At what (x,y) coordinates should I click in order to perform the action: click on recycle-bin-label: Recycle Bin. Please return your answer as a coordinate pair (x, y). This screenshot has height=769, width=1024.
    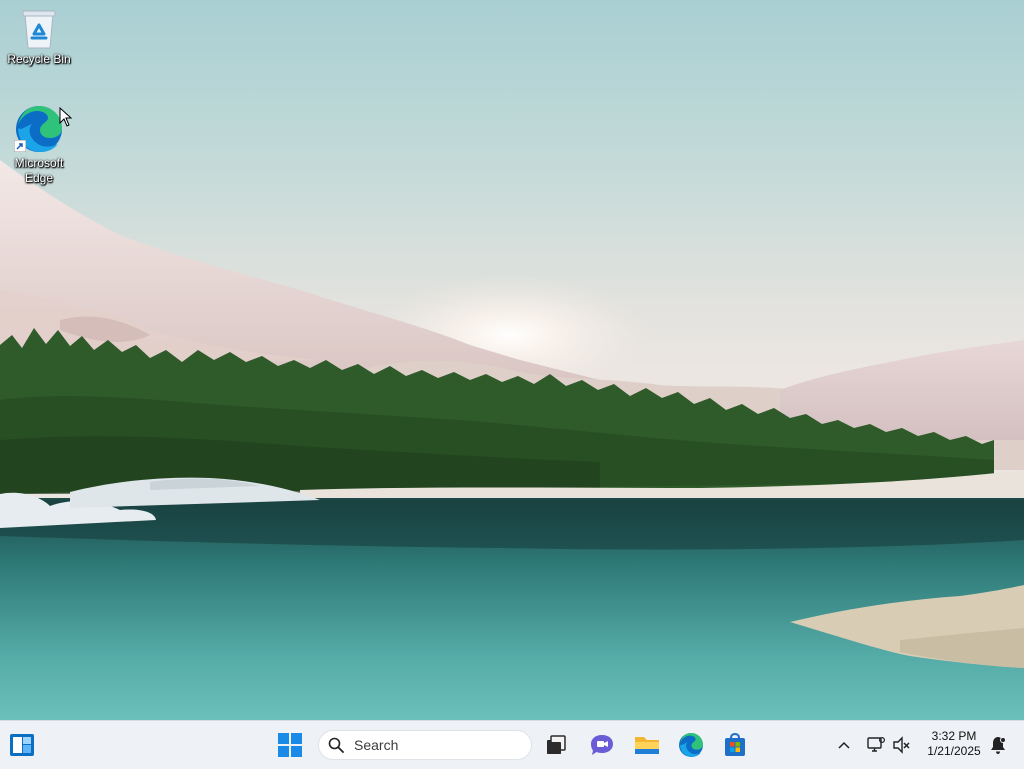
    Looking at the image, I should click on (39, 59).